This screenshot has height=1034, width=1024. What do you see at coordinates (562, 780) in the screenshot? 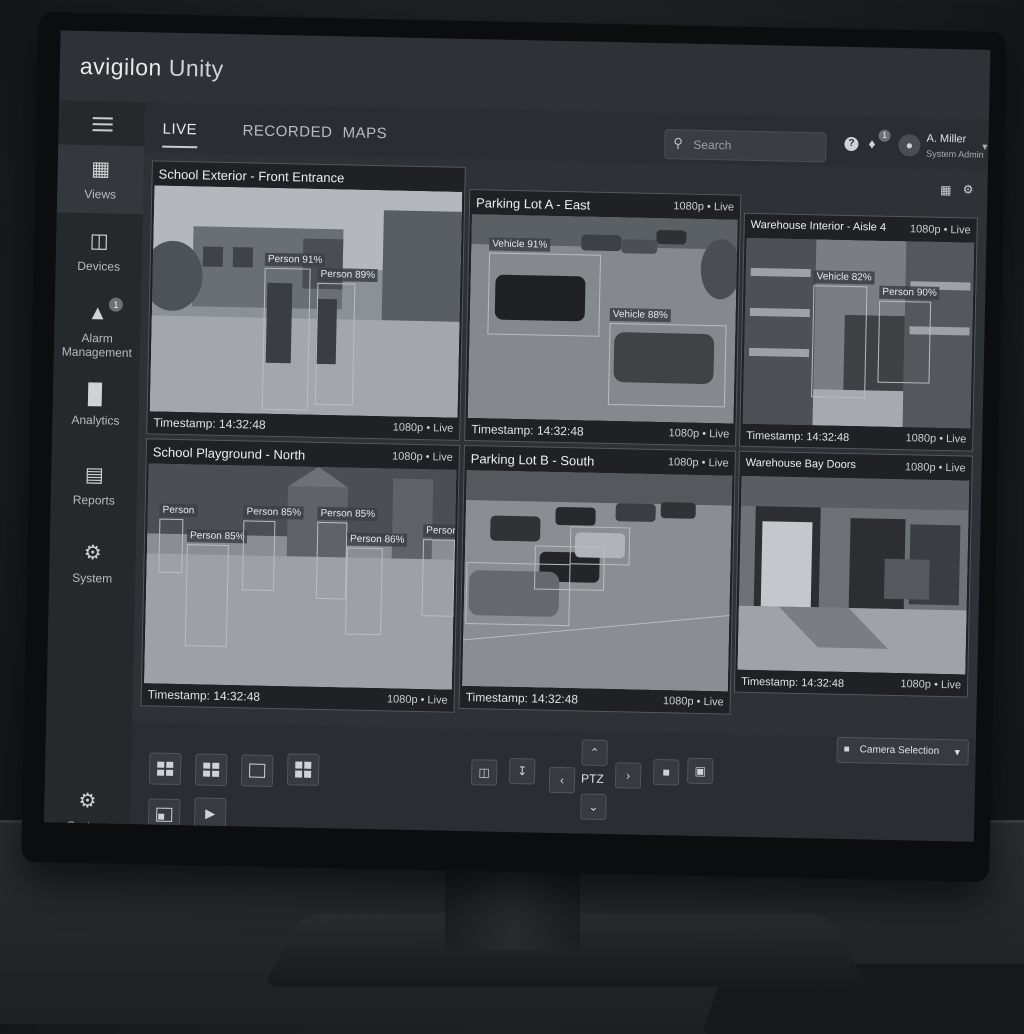
I see `ptz-left-button: ‹` at bounding box center [562, 780].